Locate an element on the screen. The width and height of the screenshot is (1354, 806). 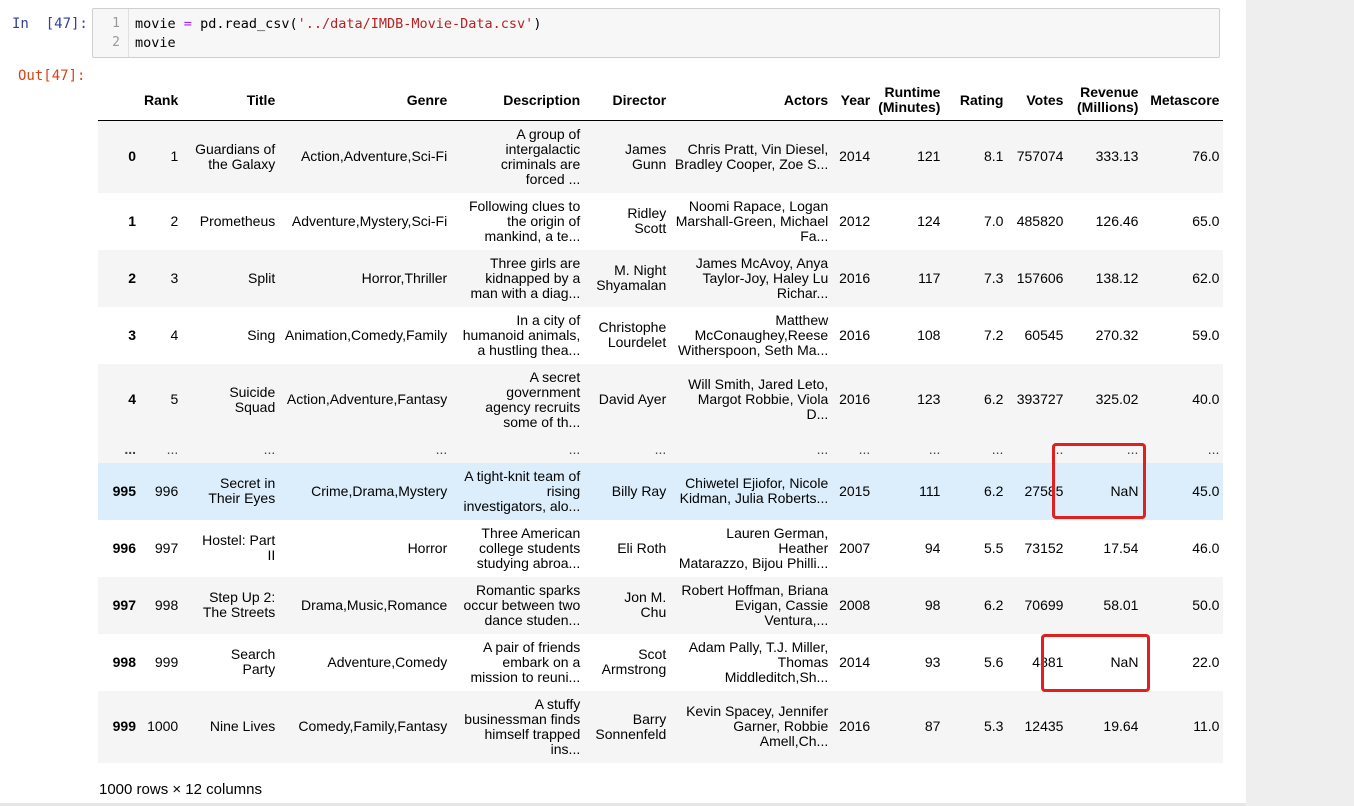
year-cell: 2007 is located at coordinates (855, 547).